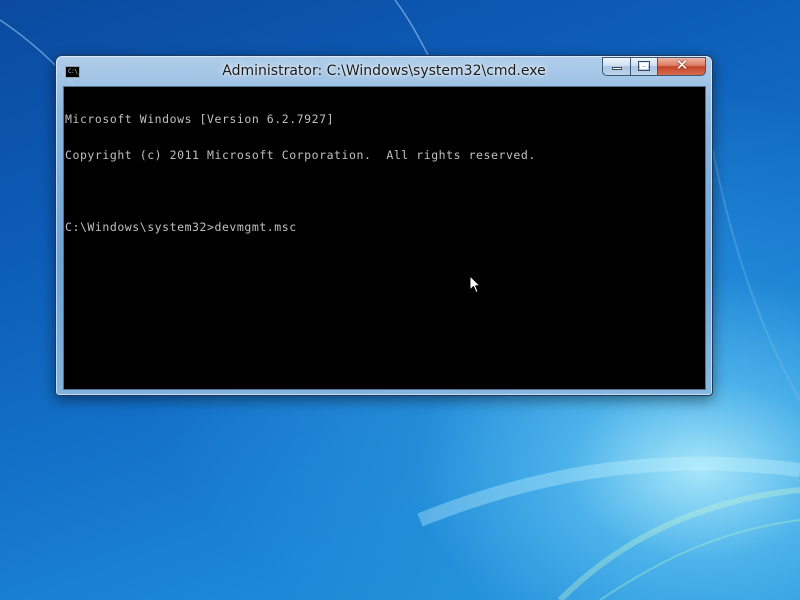 Image resolution: width=800 pixels, height=600 pixels. I want to click on close-icon: ✕, so click(682, 65).